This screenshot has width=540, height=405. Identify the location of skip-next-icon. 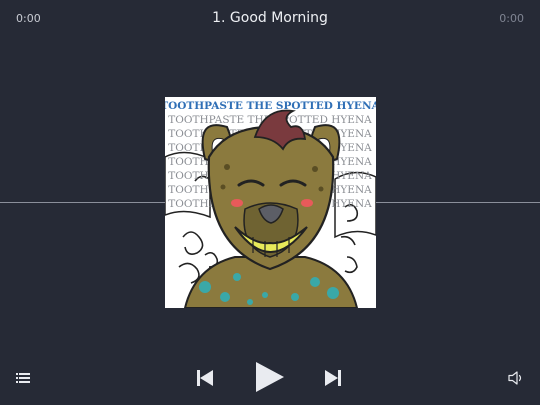
(333, 378).